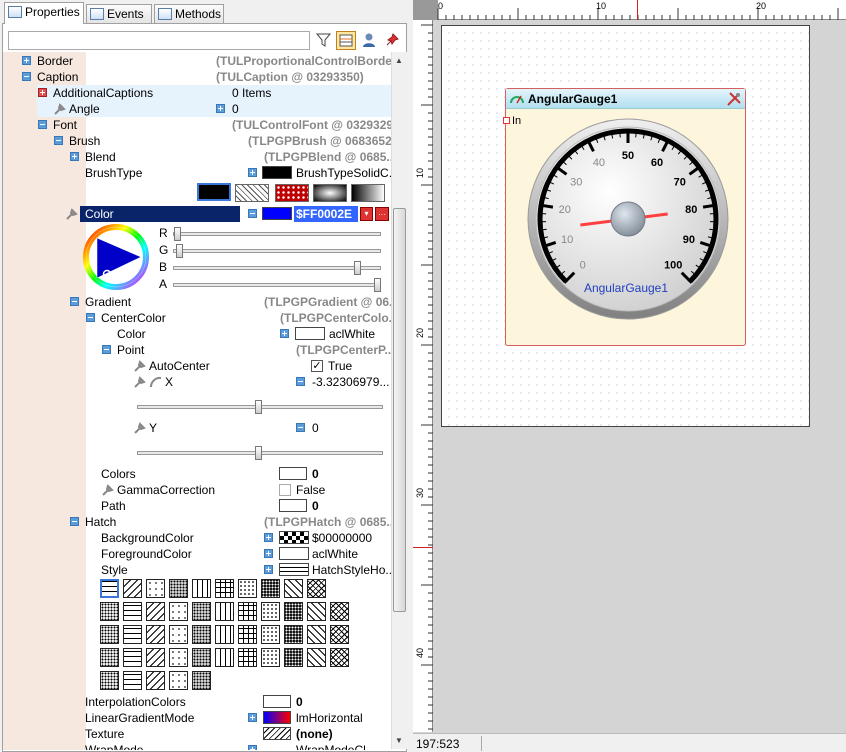  Describe the element at coordinates (198, 474) in the screenshot. I see `prop-row-colors: Colors 0` at that location.